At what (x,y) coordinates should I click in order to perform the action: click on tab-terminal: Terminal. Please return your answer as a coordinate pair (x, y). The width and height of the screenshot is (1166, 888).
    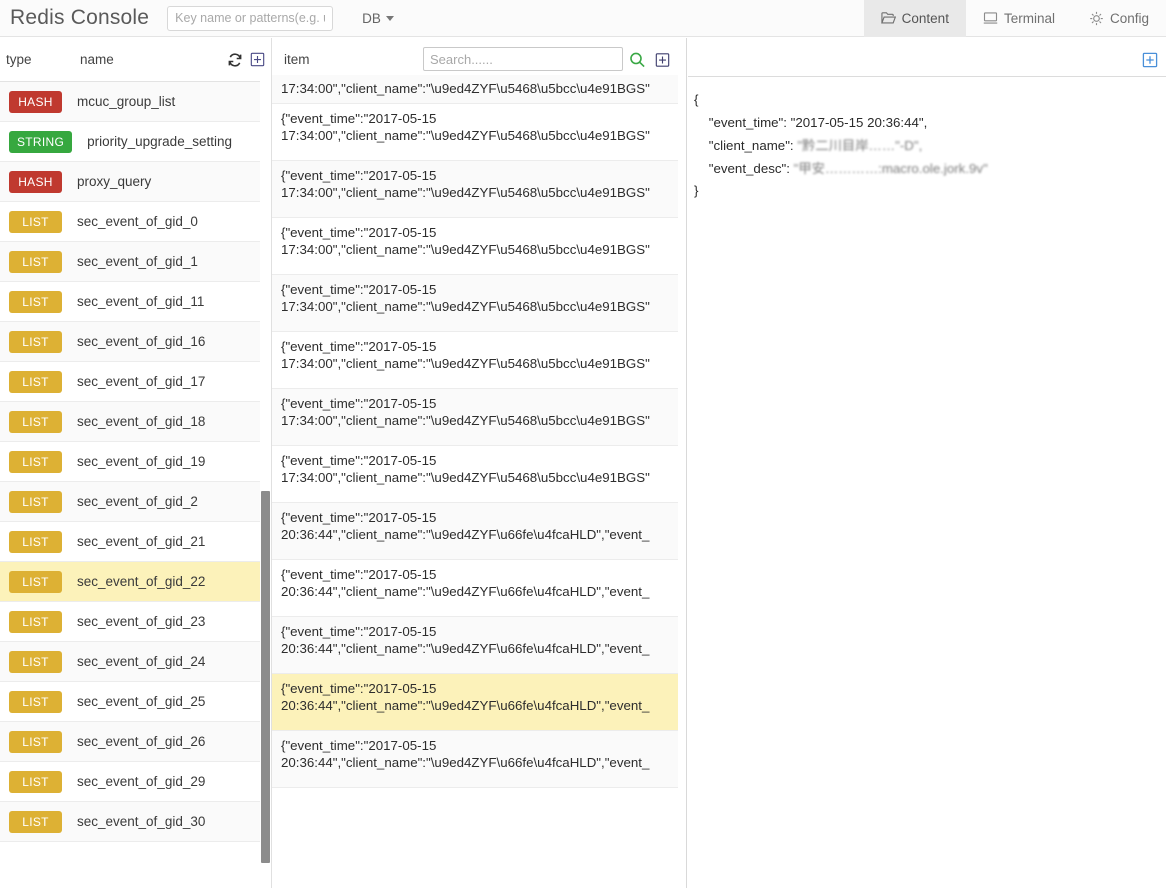
    Looking at the image, I should click on (1019, 18).